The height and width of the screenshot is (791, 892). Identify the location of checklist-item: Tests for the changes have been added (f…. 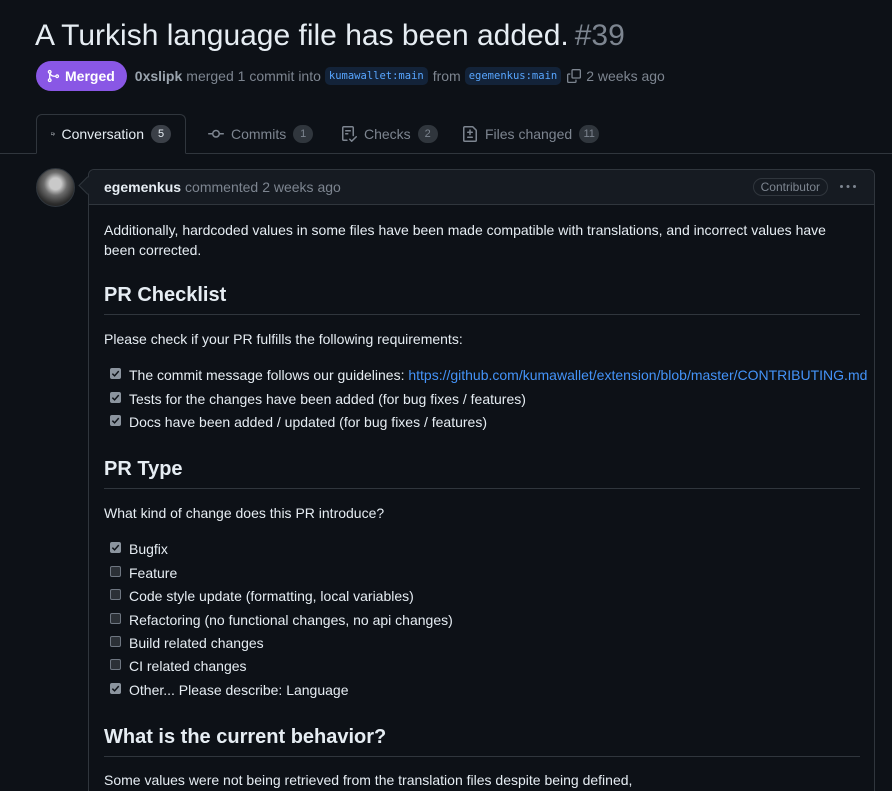
(318, 399).